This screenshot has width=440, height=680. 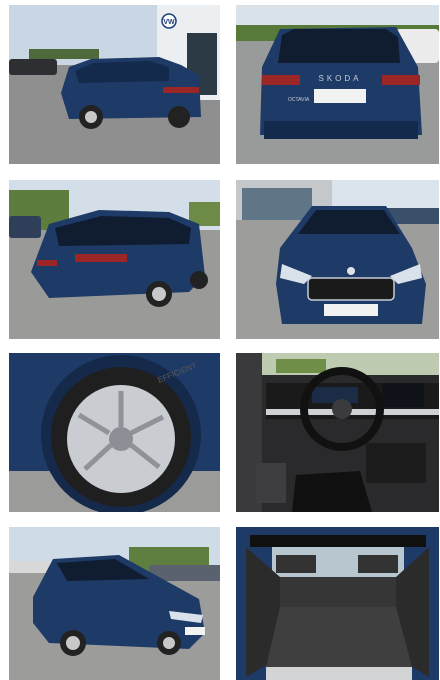 I want to click on photo-interior-dashboard, so click(x=337, y=432).